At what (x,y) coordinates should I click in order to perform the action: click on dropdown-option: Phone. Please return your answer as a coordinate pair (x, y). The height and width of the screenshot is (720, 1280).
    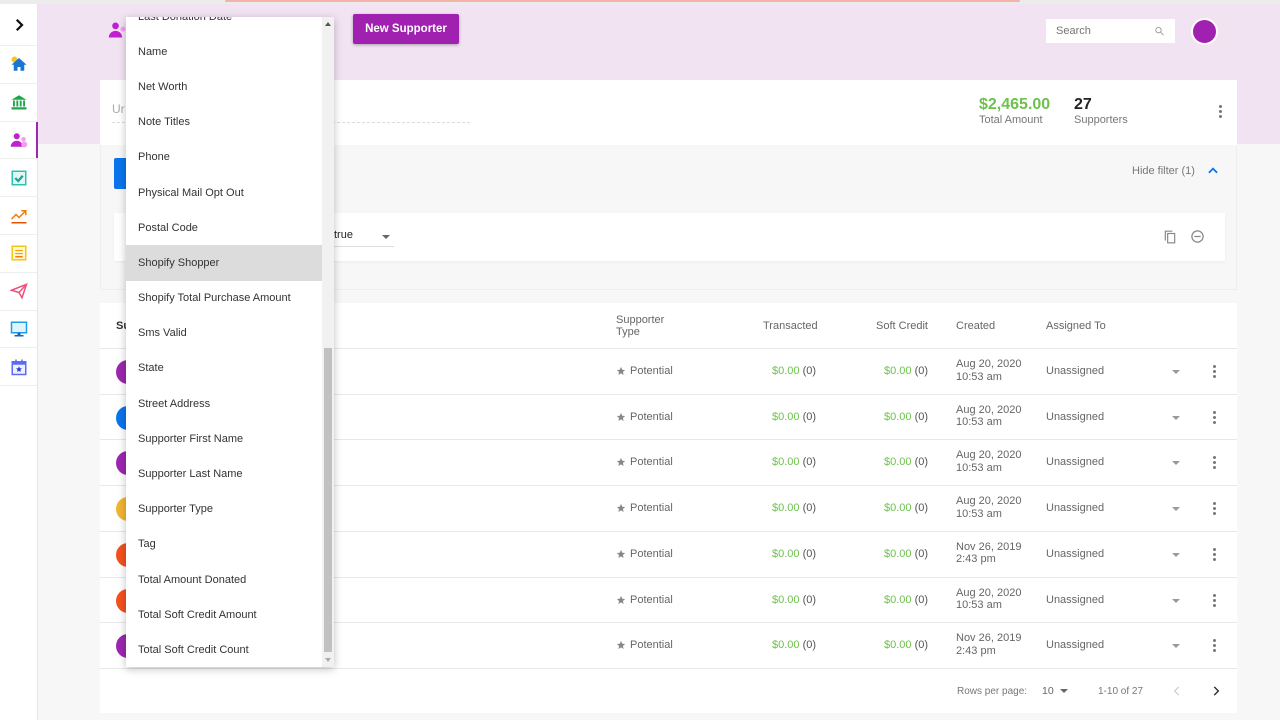
    Looking at the image, I should click on (224, 157).